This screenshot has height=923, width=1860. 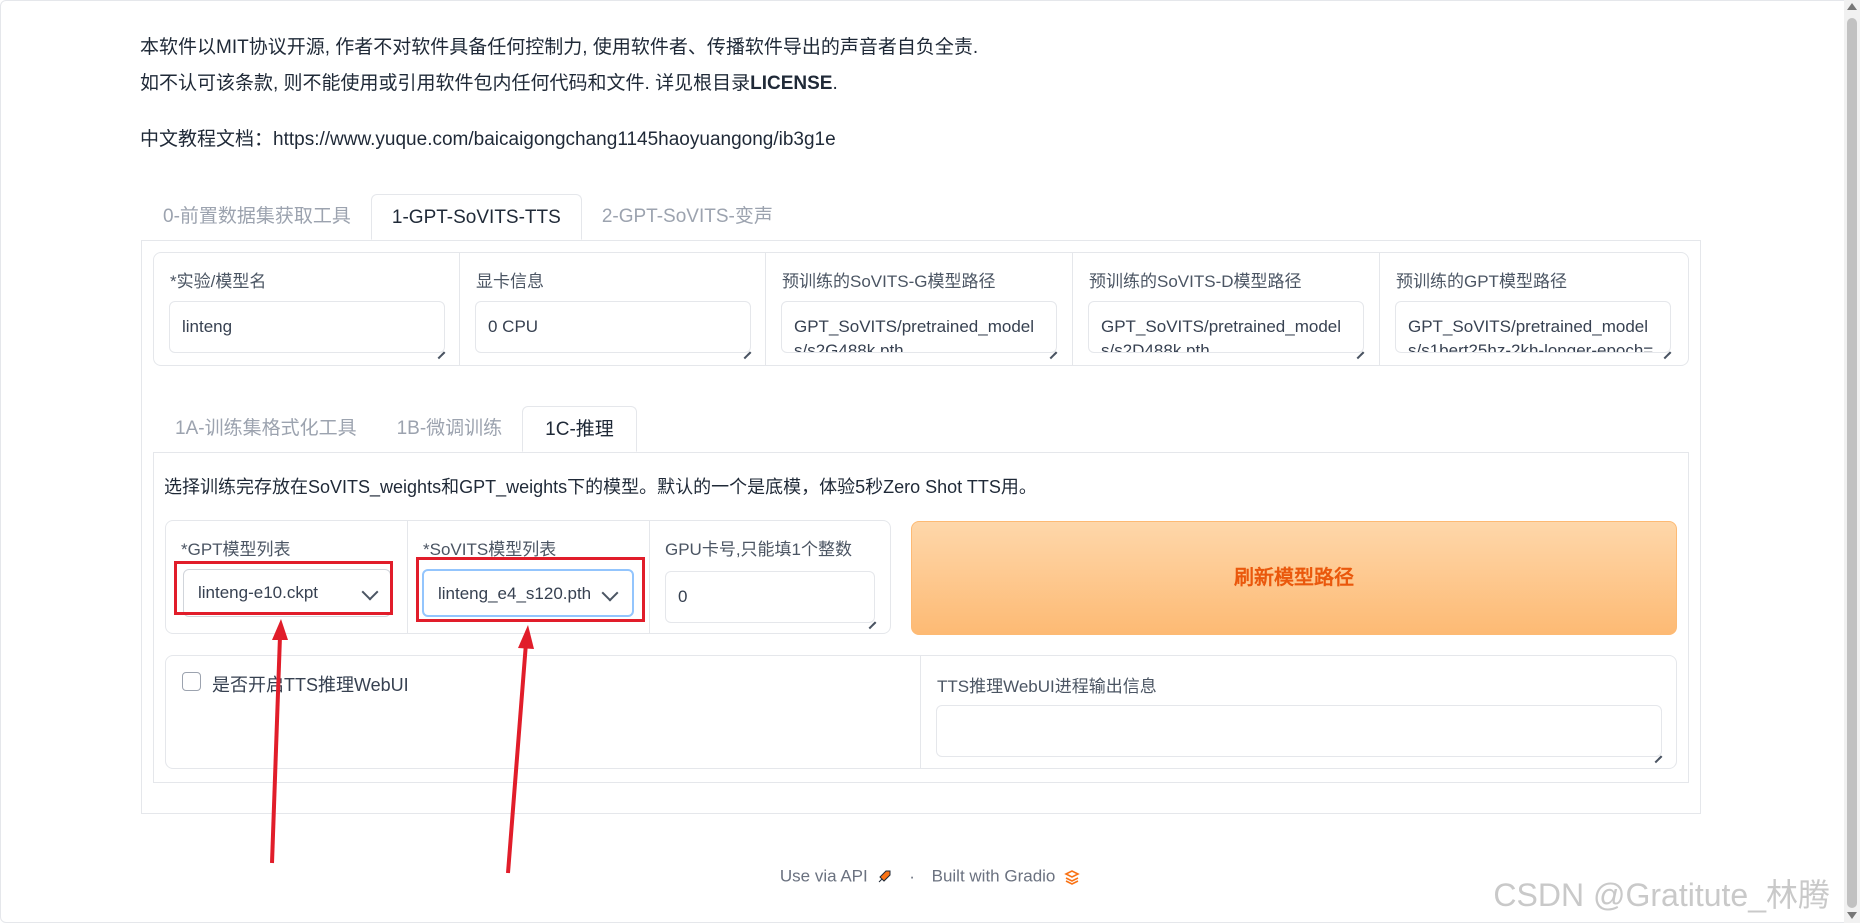 What do you see at coordinates (994, 876) in the screenshot?
I see `built-with-gradio-link: Built with Gradio` at bounding box center [994, 876].